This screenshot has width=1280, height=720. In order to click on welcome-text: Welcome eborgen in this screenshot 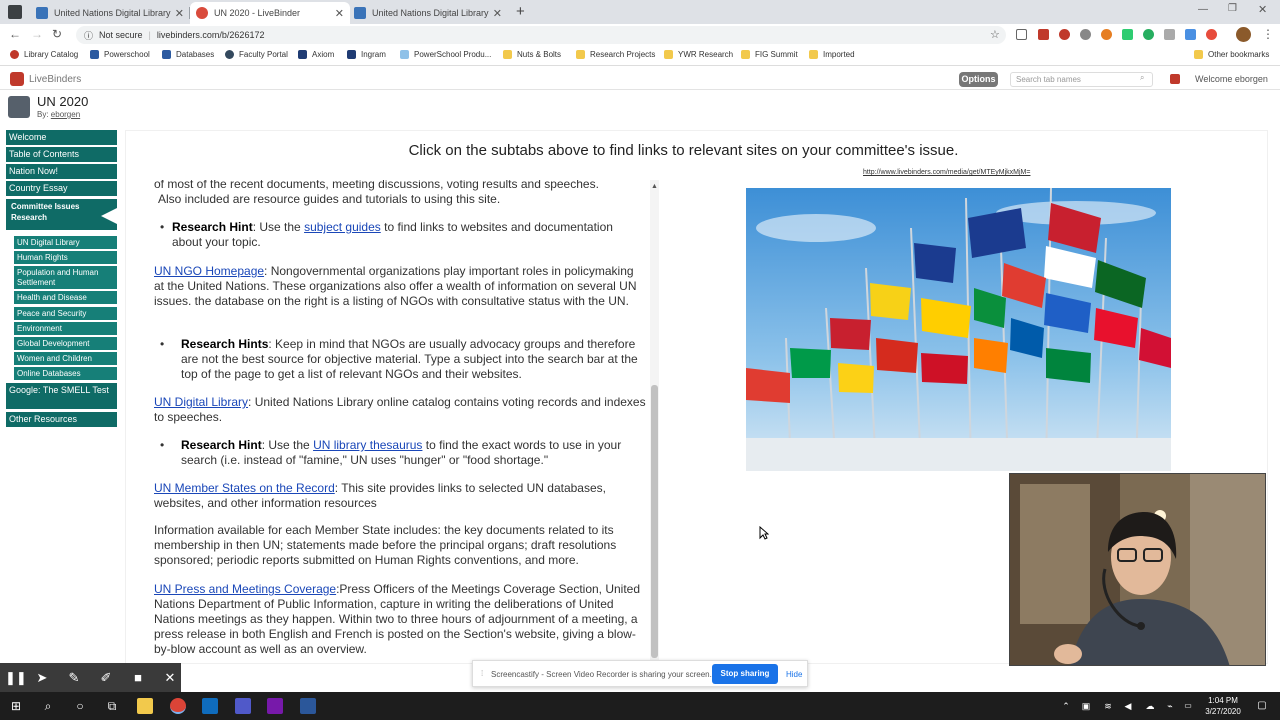, I will do `click(1231, 79)`.